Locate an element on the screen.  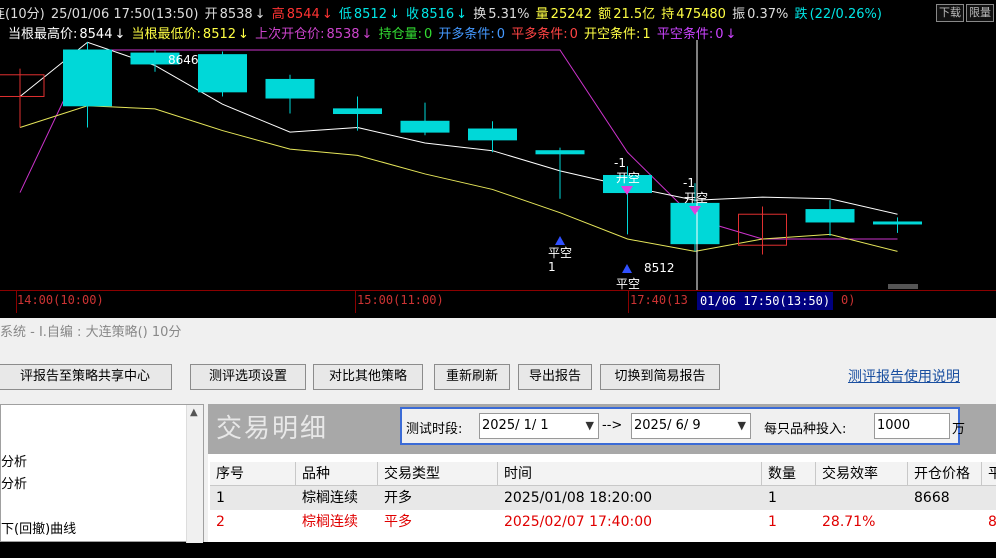
sell-open-label: 开空条件: is located at coordinates (612, 34).